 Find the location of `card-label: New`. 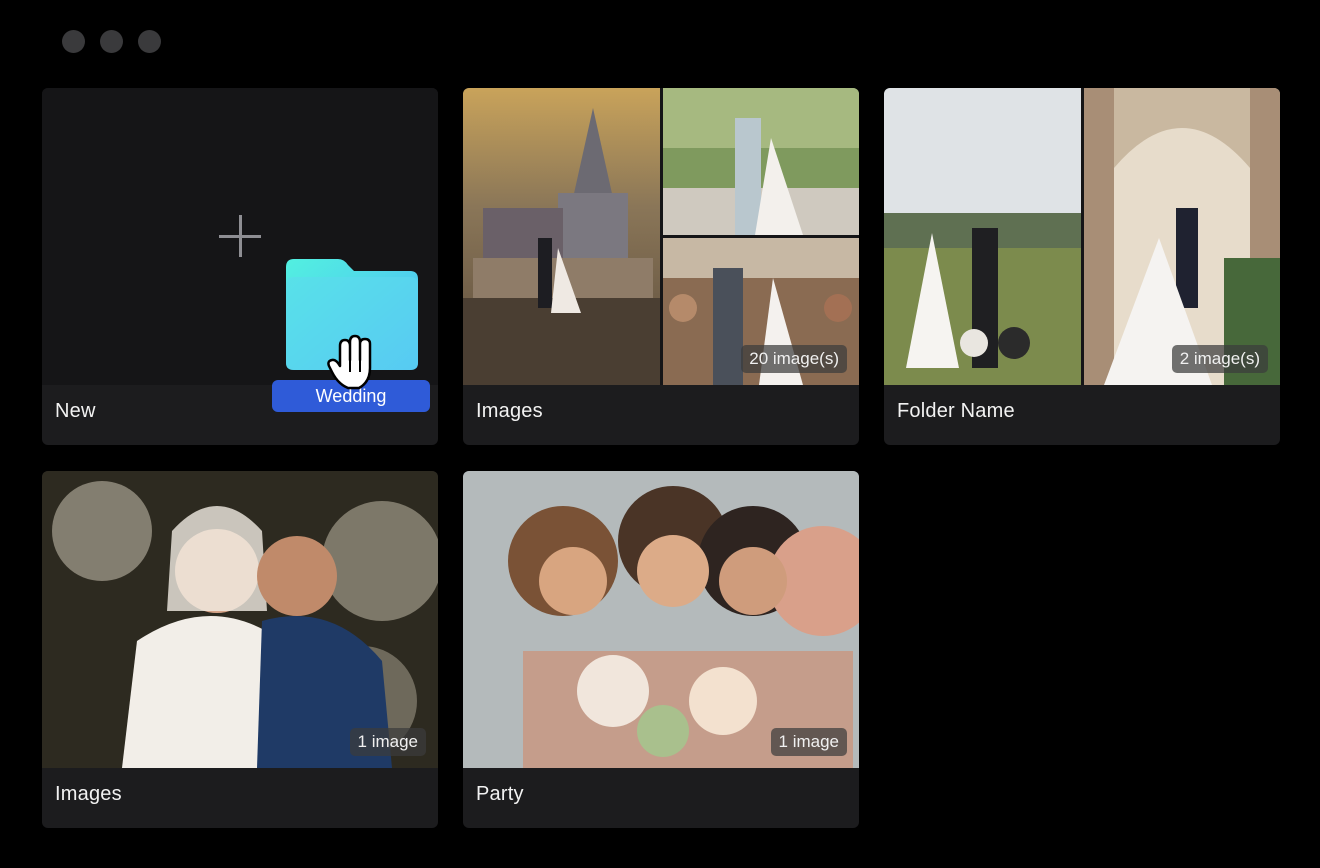

card-label: New is located at coordinates (75, 411).